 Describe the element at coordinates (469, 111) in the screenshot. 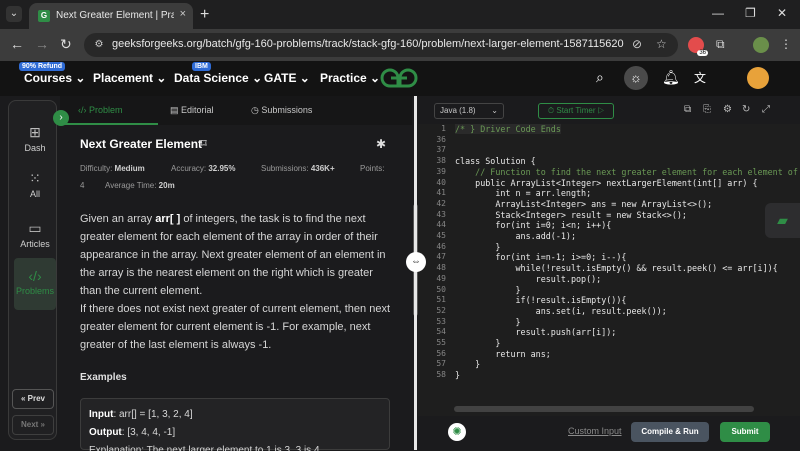

I see `language-select: Java (1.8) ⌄` at that location.